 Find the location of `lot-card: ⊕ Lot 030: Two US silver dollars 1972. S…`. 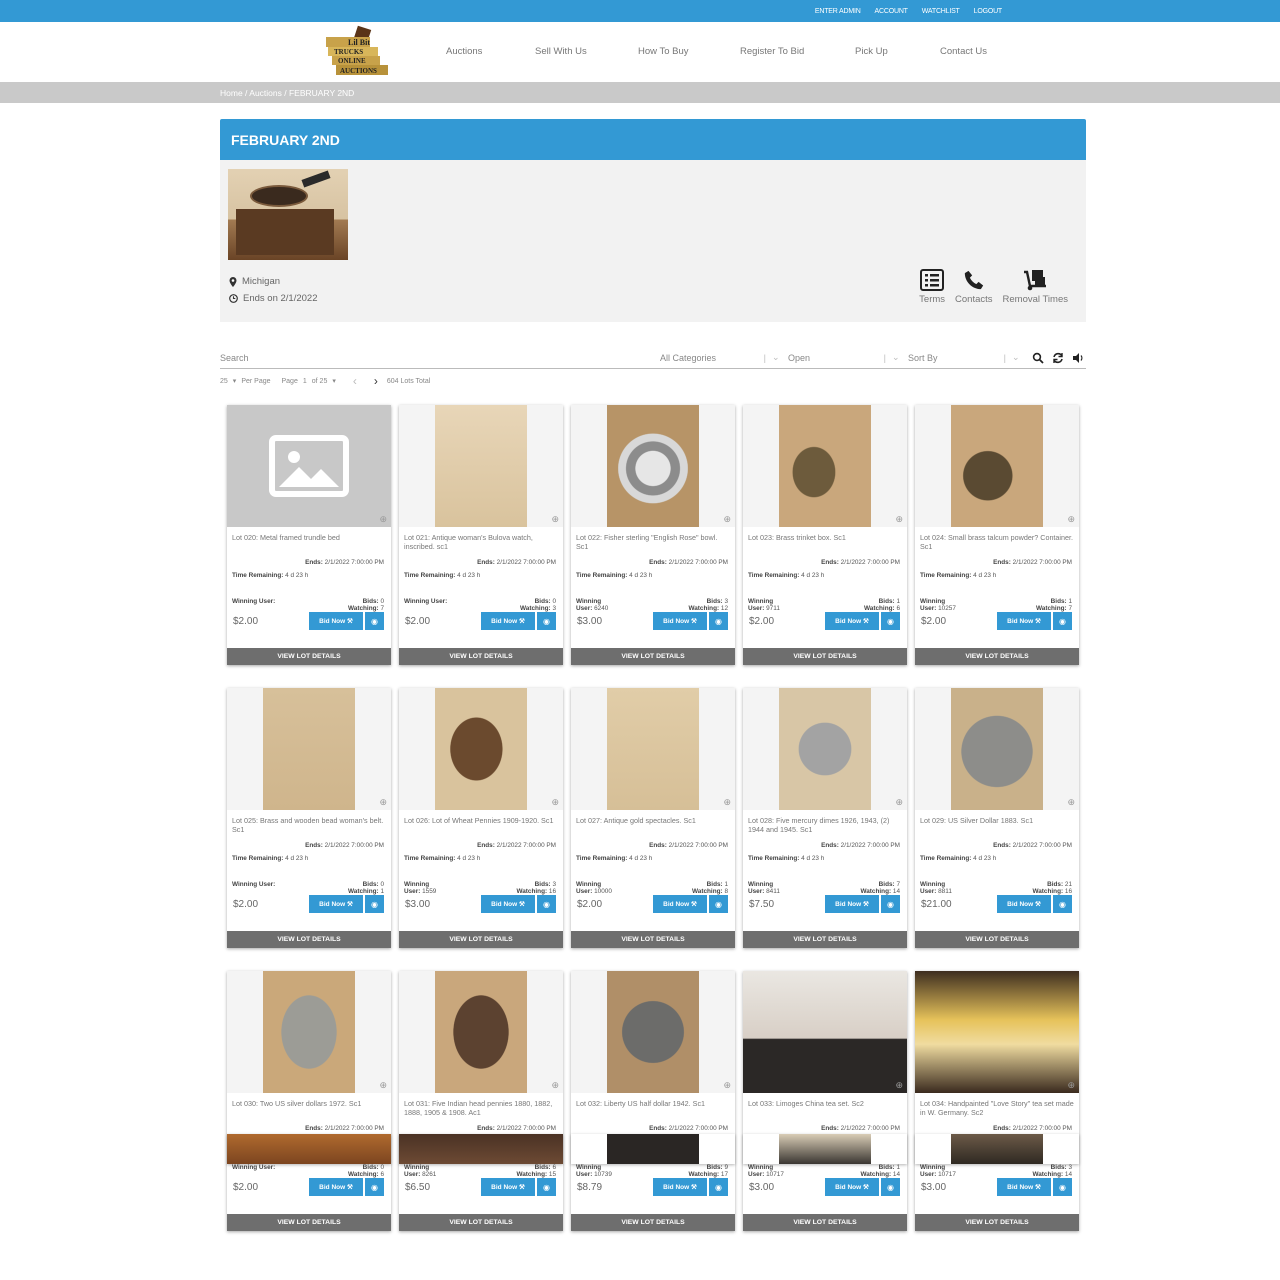

lot-card: ⊕ Lot 030: Two US silver dollars 1972. S… is located at coordinates (309, 1101).